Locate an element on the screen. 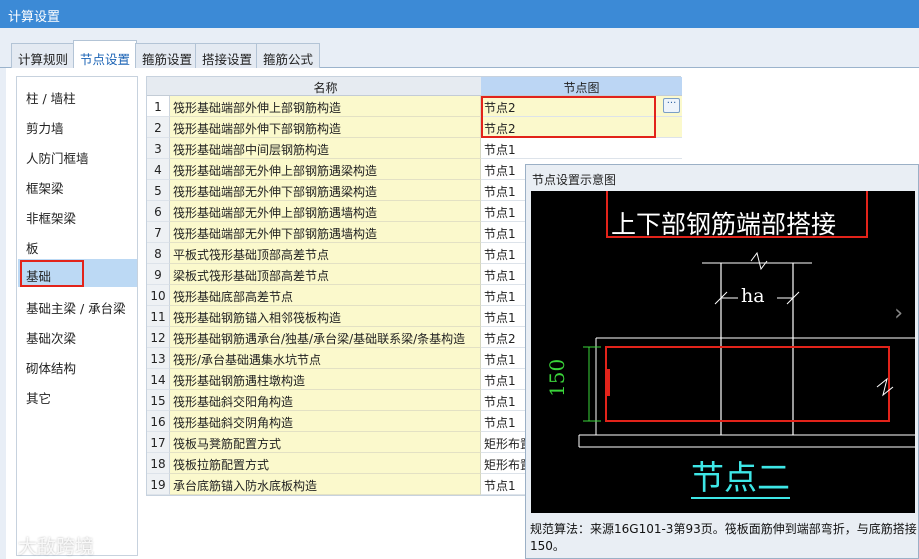 The width and height of the screenshot is (919, 559). tab-stirrup-settings: 箍筋设置 is located at coordinates (167, 55).